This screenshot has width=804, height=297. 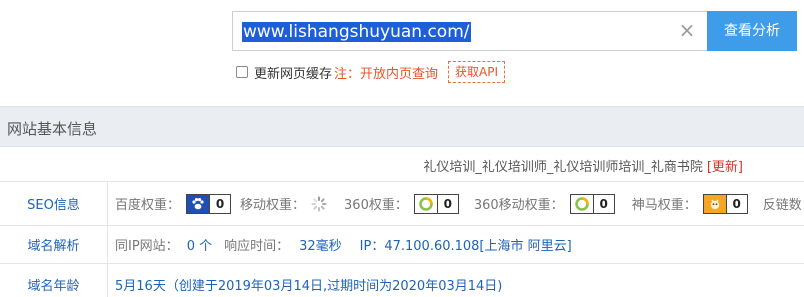 What do you see at coordinates (257, 246) in the screenshot?
I see `response-time-label: 响应时间：` at bounding box center [257, 246].